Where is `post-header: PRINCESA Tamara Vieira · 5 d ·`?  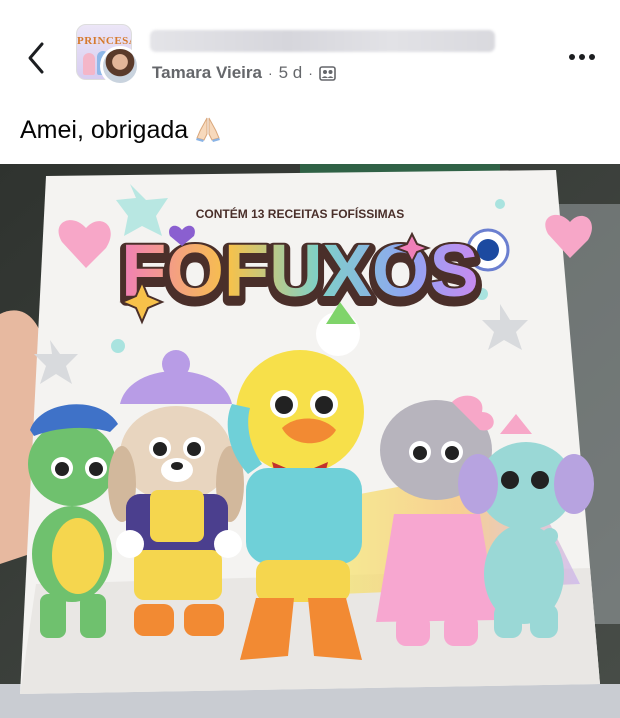
post-header: PRINCESA Tamara Vieira · 5 d · is located at coordinates (310, 50).